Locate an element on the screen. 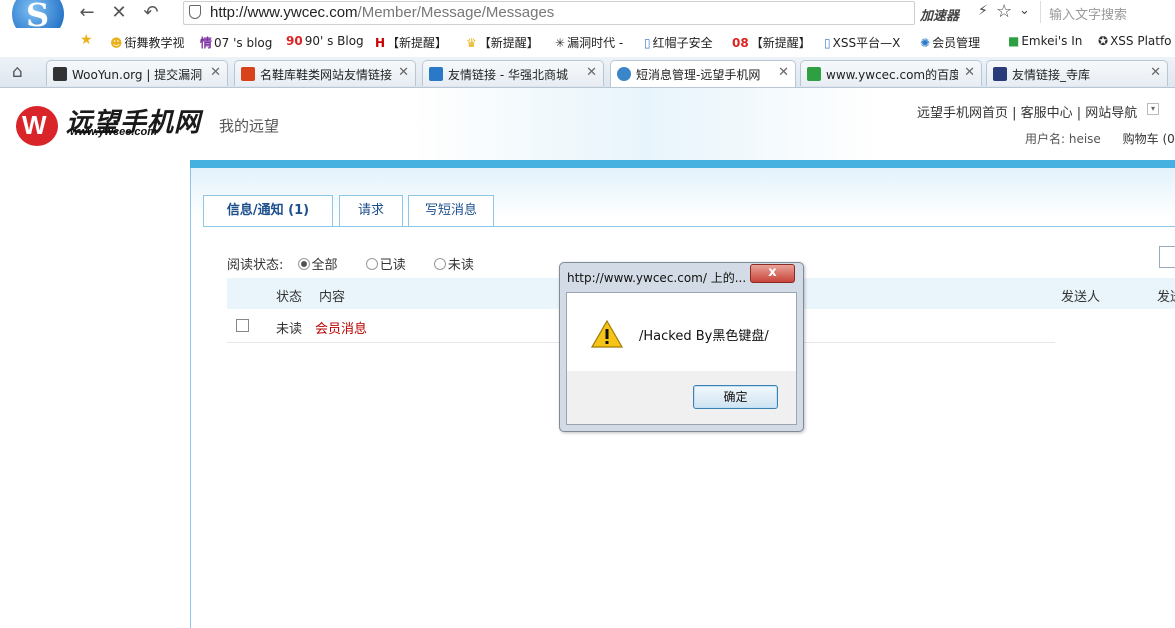  bookmark-item: 情 07 's blog is located at coordinates (236, 42).